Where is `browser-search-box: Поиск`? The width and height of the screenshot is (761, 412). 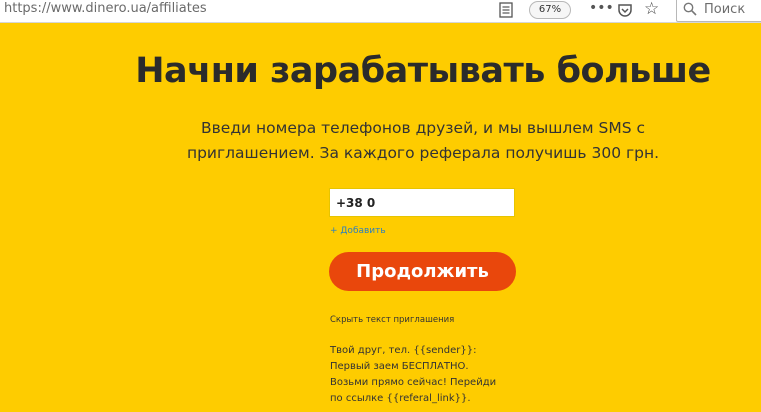
browser-search-box: Поиск is located at coordinates (718, 11).